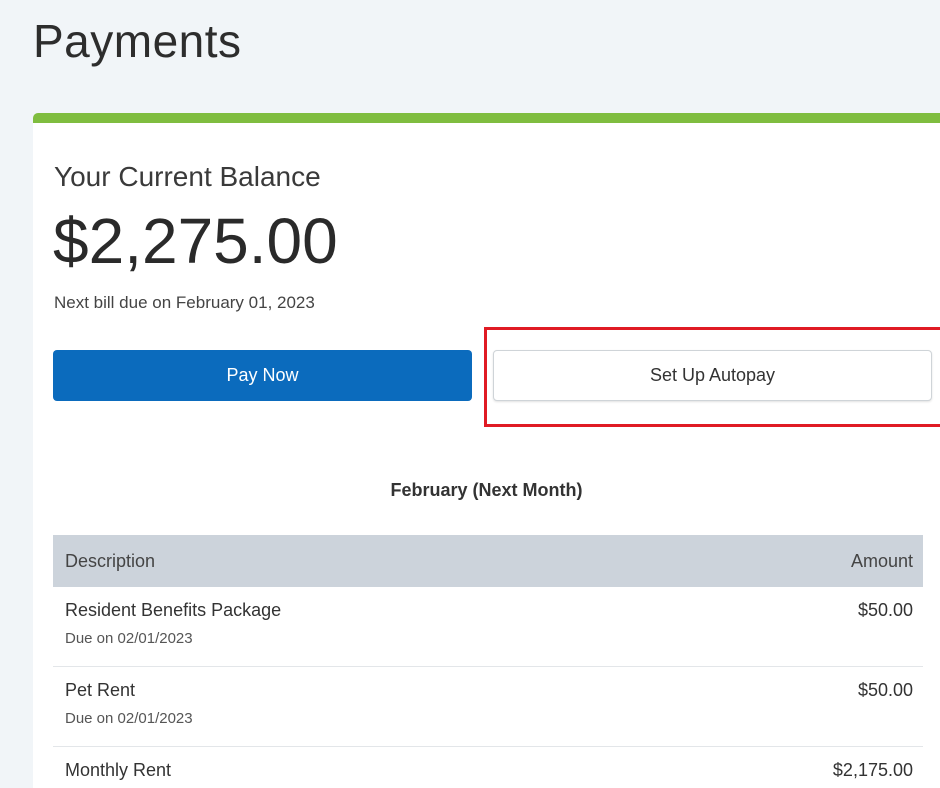  I want to click on charge-name: Monthly Rent, so click(118, 770).